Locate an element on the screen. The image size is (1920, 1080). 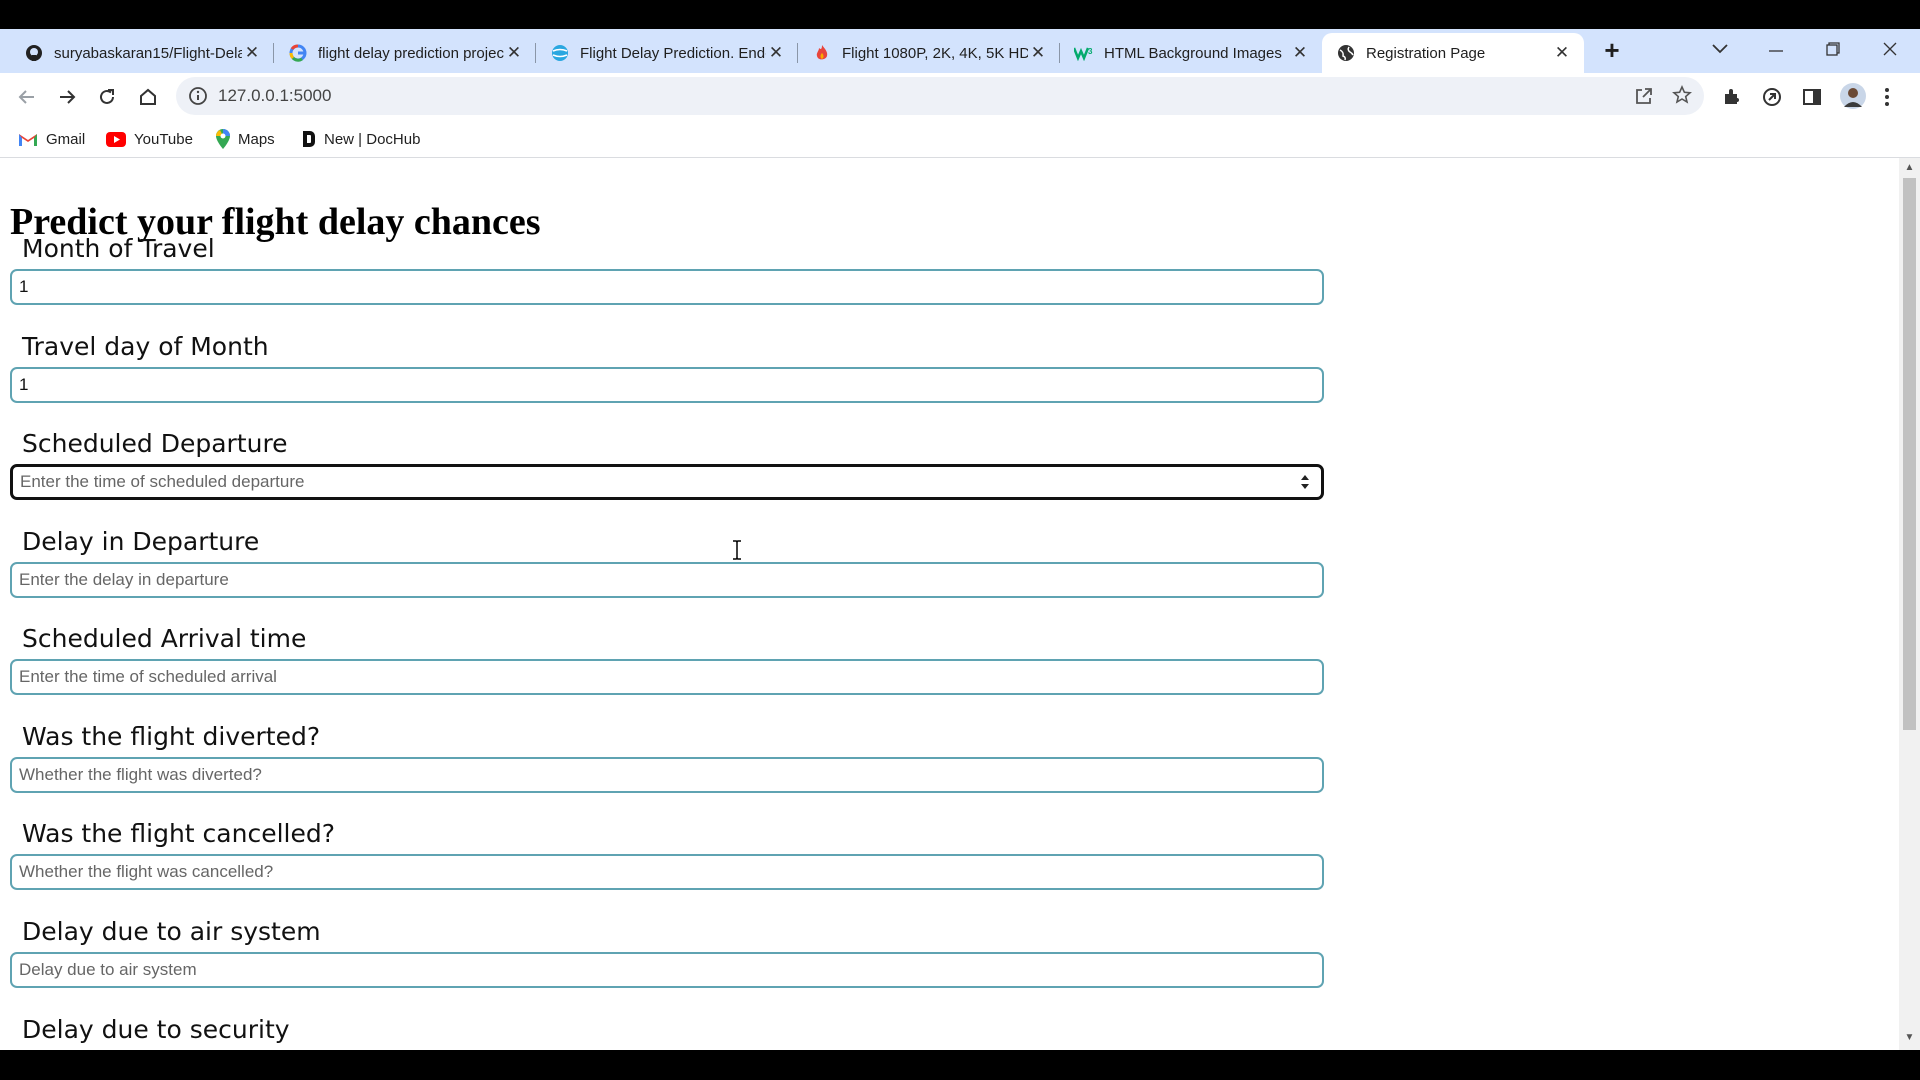
address-bar: 127.0.0.1:5000 is located at coordinates (940, 96).